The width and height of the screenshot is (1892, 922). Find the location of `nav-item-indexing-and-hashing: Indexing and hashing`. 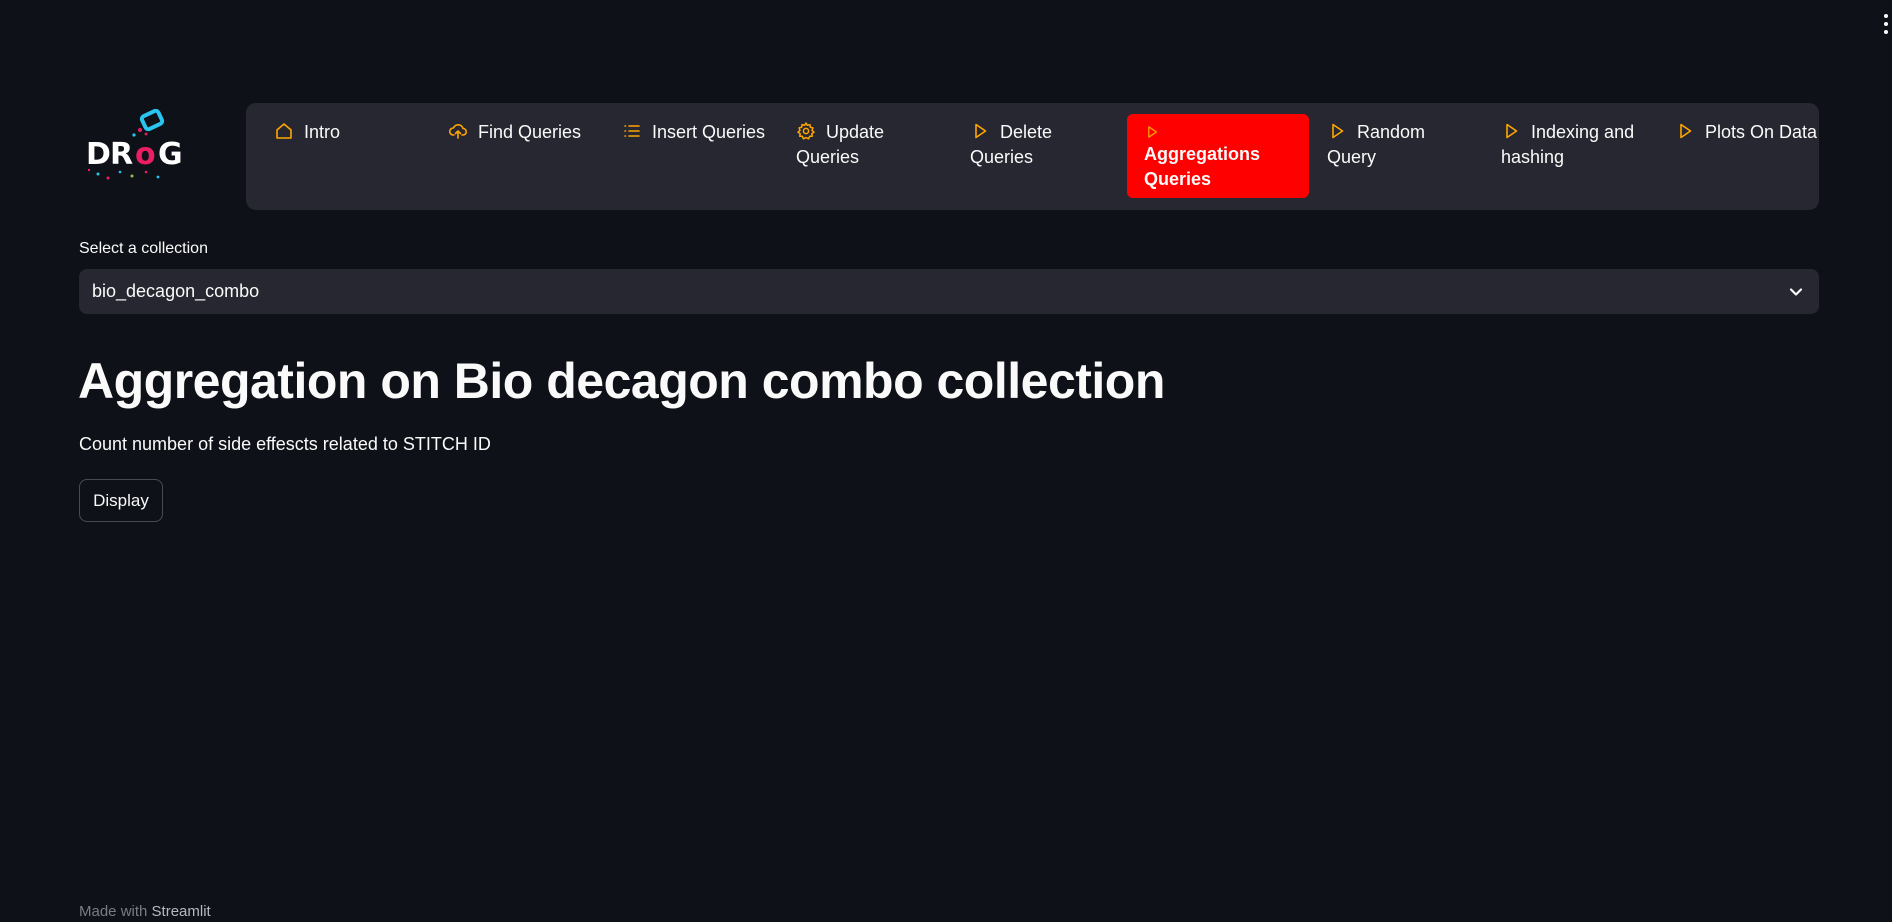

nav-item-indexing-and-hashing: Indexing and hashing is located at coordinates (1576, 145).